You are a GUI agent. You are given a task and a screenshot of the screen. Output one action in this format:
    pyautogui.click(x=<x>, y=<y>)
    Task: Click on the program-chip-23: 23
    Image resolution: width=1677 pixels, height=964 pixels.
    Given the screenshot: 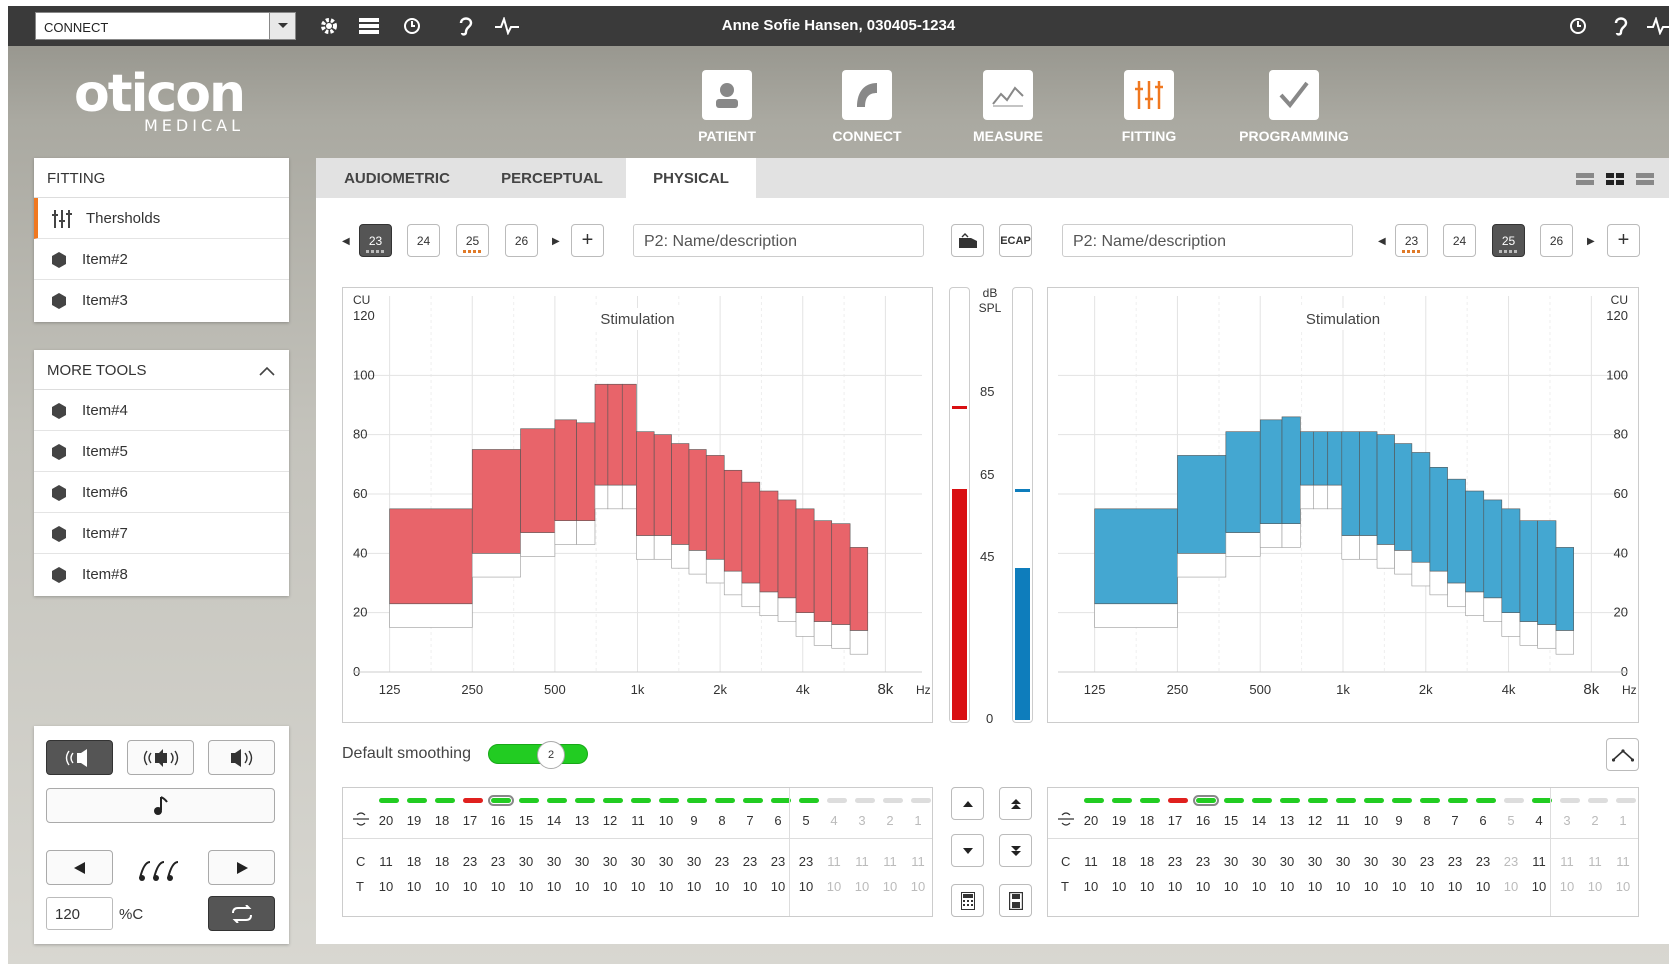 What is the action you would take?
    pyautogui.click(x=375, y=240)
    